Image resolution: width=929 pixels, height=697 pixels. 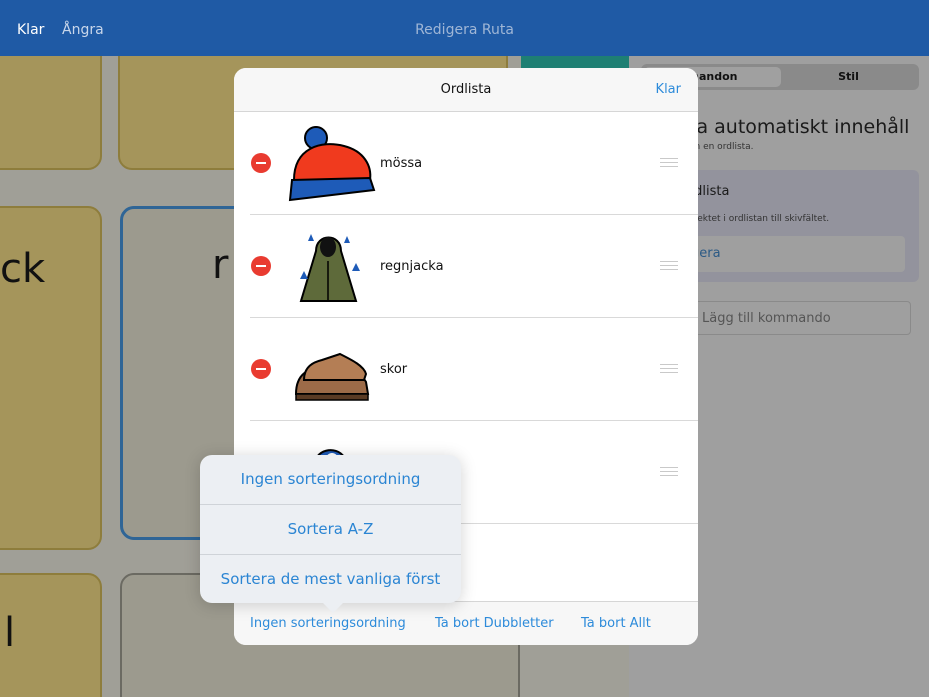 What do you see at coordinates (330, 579) in the screenshot?
I see `sort-option-most-frequent: Sortera de mest vanliga först` at bounding box center [330, 579].